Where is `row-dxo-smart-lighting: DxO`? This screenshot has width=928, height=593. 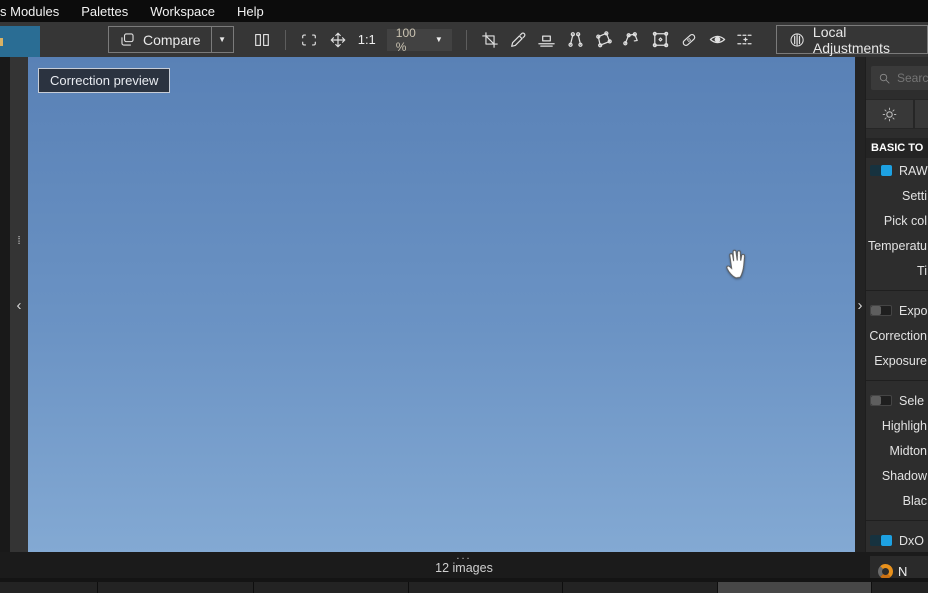 row-dxo-smart-lighting: DxO is located at coordinates (897, 540).